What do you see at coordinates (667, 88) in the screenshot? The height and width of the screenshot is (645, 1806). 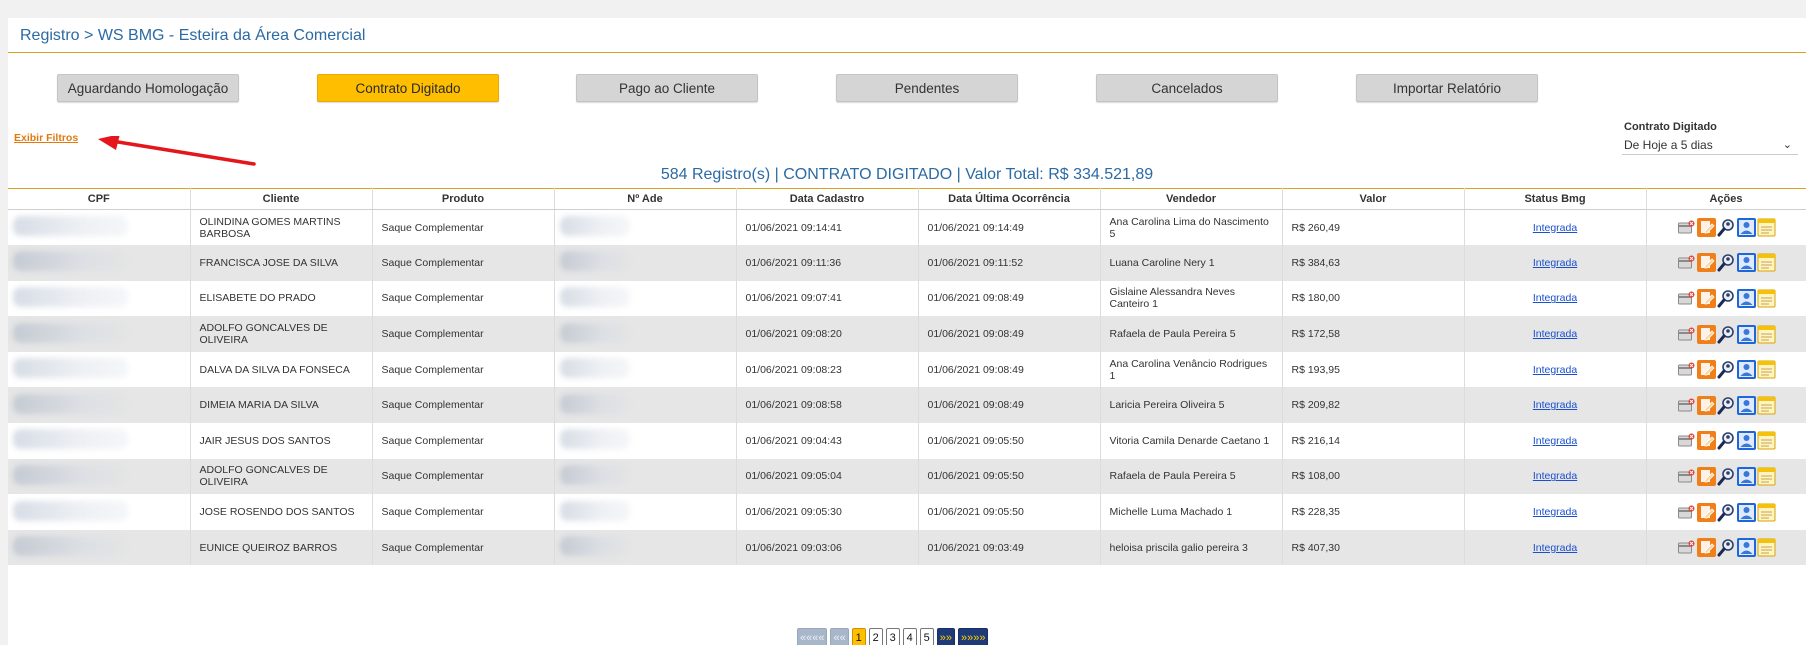 I see `tab-pago-ao-cliente: Pago ao Cliente` at bounding box center [667, 88].